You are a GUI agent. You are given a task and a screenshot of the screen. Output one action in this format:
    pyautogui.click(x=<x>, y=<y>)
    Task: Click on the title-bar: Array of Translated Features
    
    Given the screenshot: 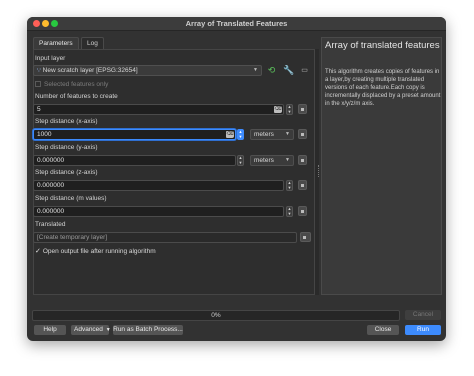 What is the action you would take?
    pyautogui.click(x=236, y=24)
    